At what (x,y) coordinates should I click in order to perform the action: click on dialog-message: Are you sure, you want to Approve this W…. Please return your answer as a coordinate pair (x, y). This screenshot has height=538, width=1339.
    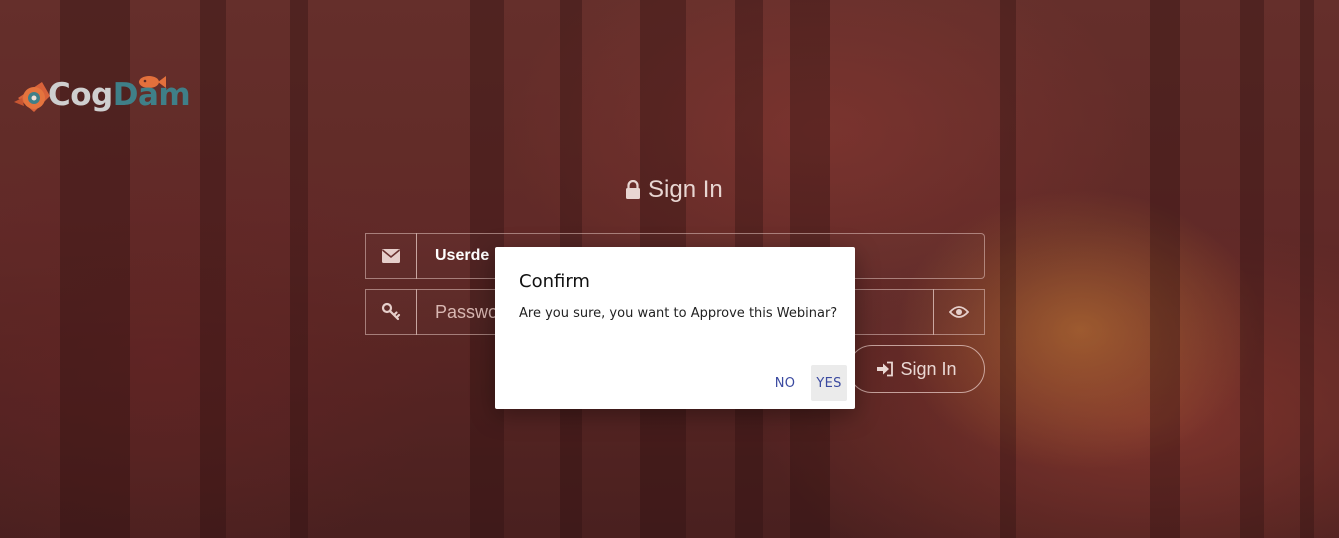
    Looking at the image, I should click on (678, 313).